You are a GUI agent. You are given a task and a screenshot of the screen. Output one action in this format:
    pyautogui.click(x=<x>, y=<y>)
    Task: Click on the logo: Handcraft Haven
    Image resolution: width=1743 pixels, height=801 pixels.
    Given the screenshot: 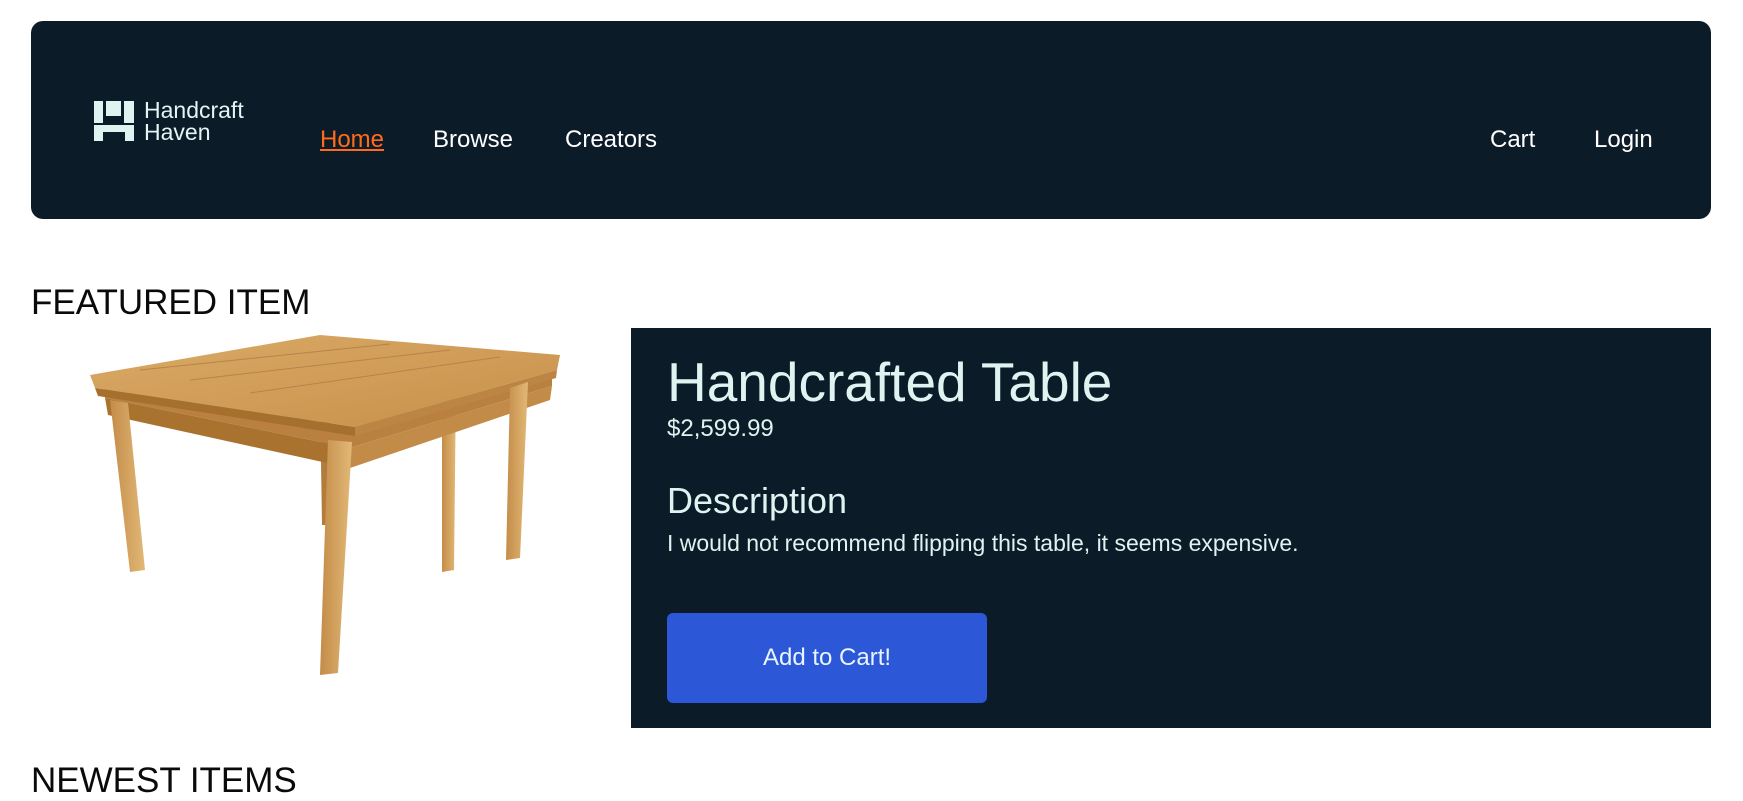 What is the action you would take?
    pyautogui.click(x=169, y=121)
    